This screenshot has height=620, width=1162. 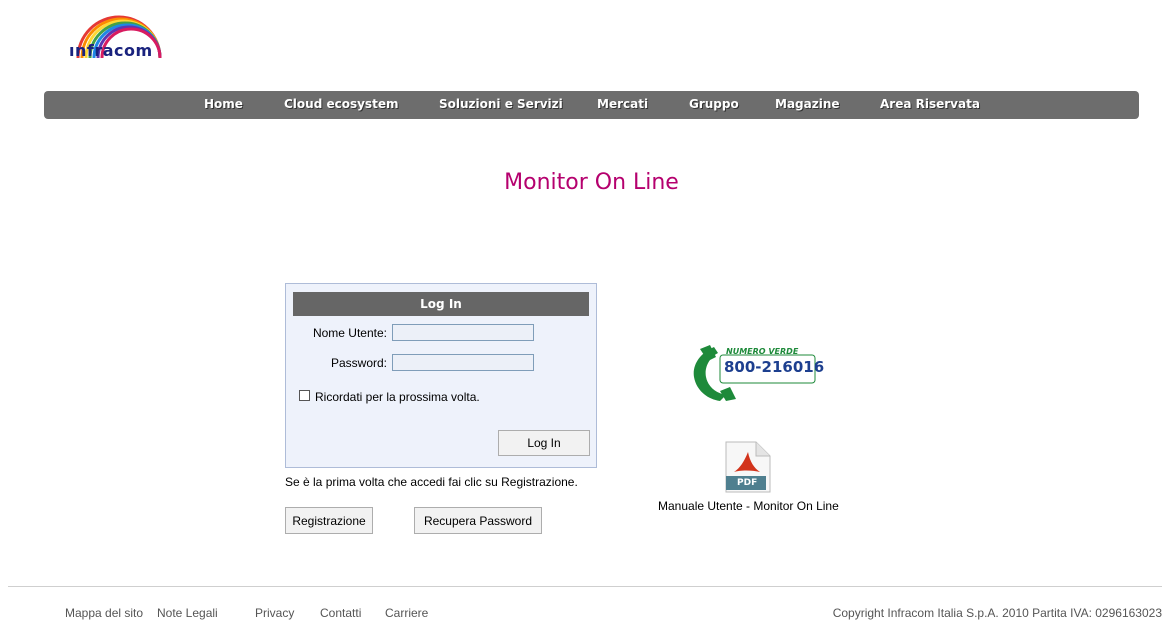 What do you see at coordinates (463, 332) in the screenshot?
I see `username-input` at bounding box center [463, 332].